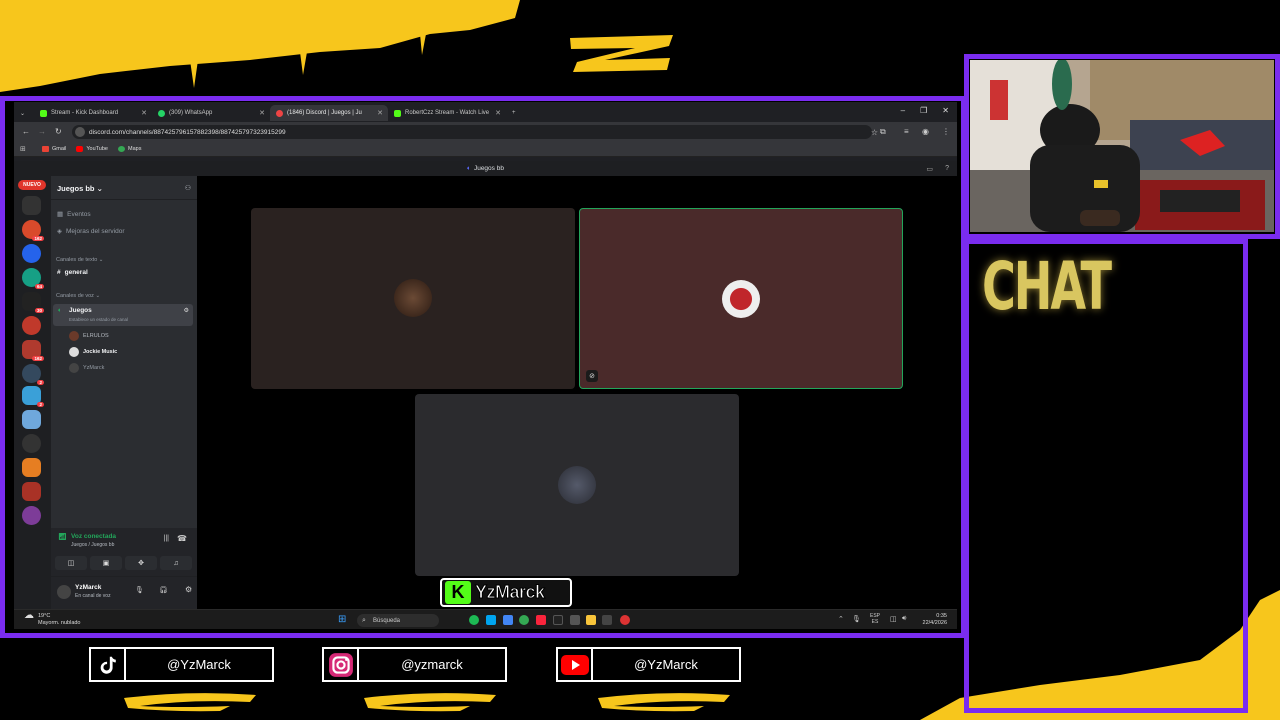 The image size is (1280, 720). What do you see at coordinates (923, 110) in the screenshot?
I see `maximize-icon: ❐` at bounding box center [923, 110].